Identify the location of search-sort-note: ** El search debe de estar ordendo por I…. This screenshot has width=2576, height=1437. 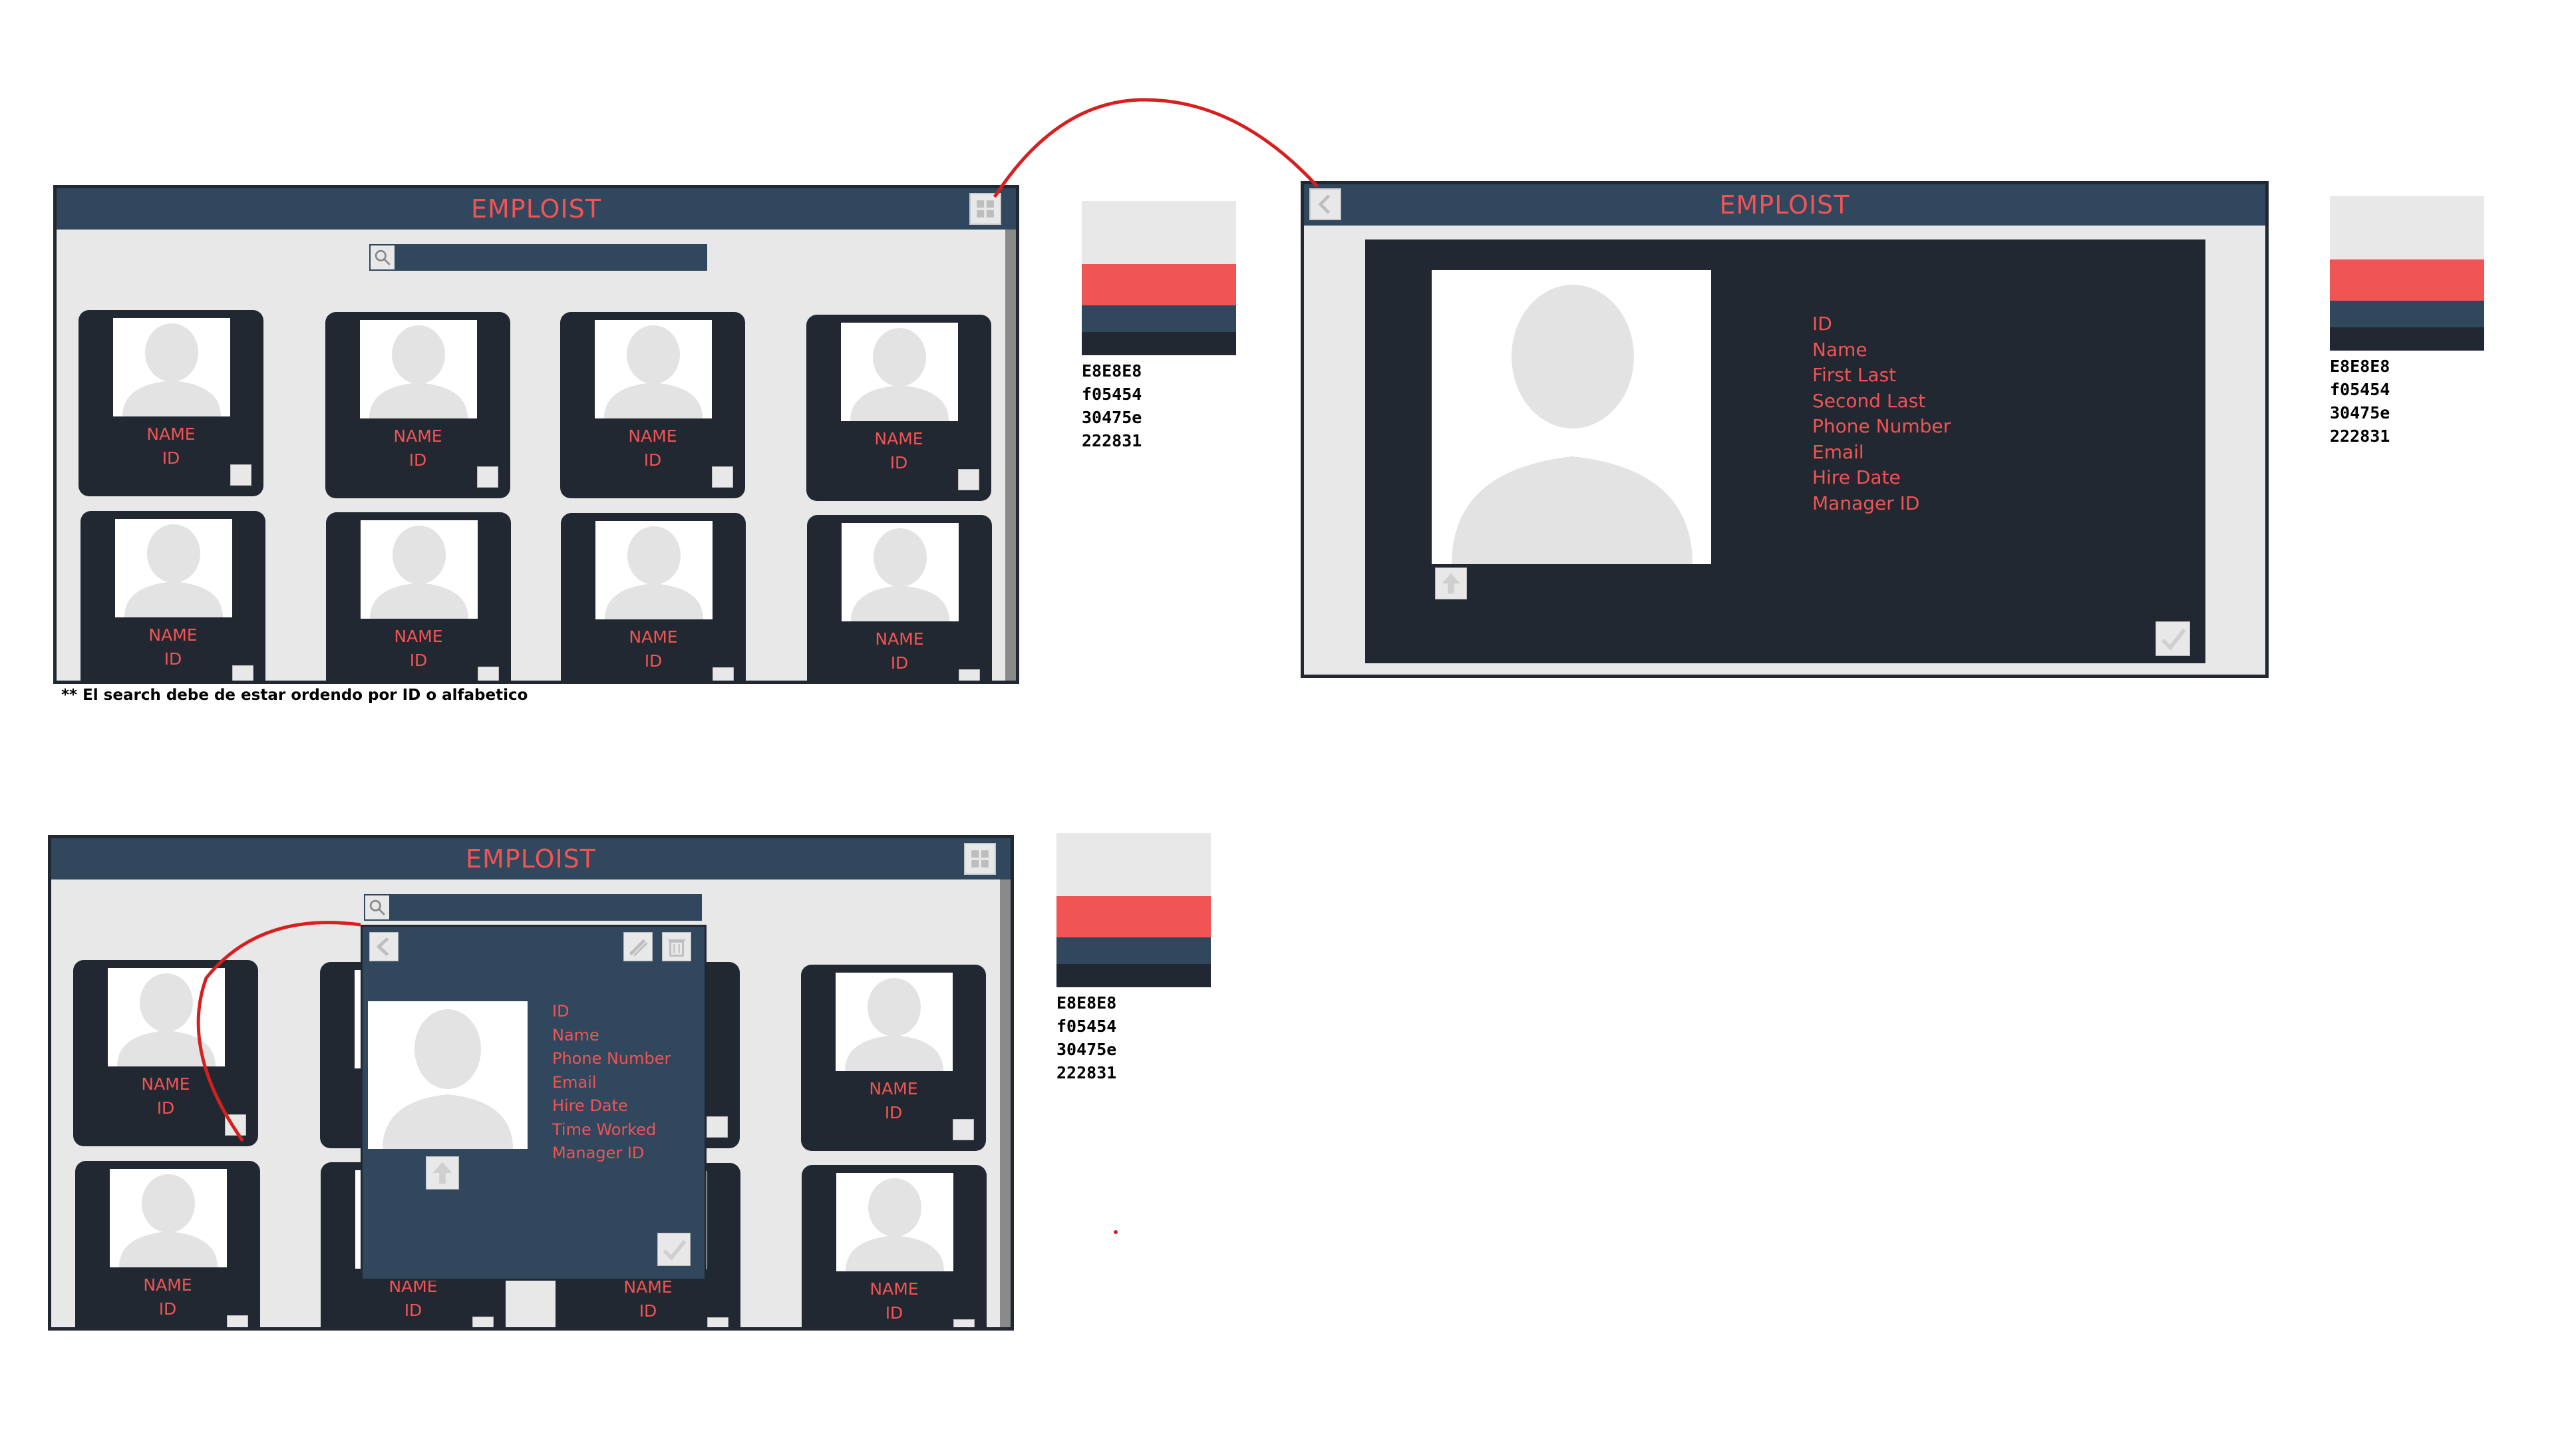
(294, 695).